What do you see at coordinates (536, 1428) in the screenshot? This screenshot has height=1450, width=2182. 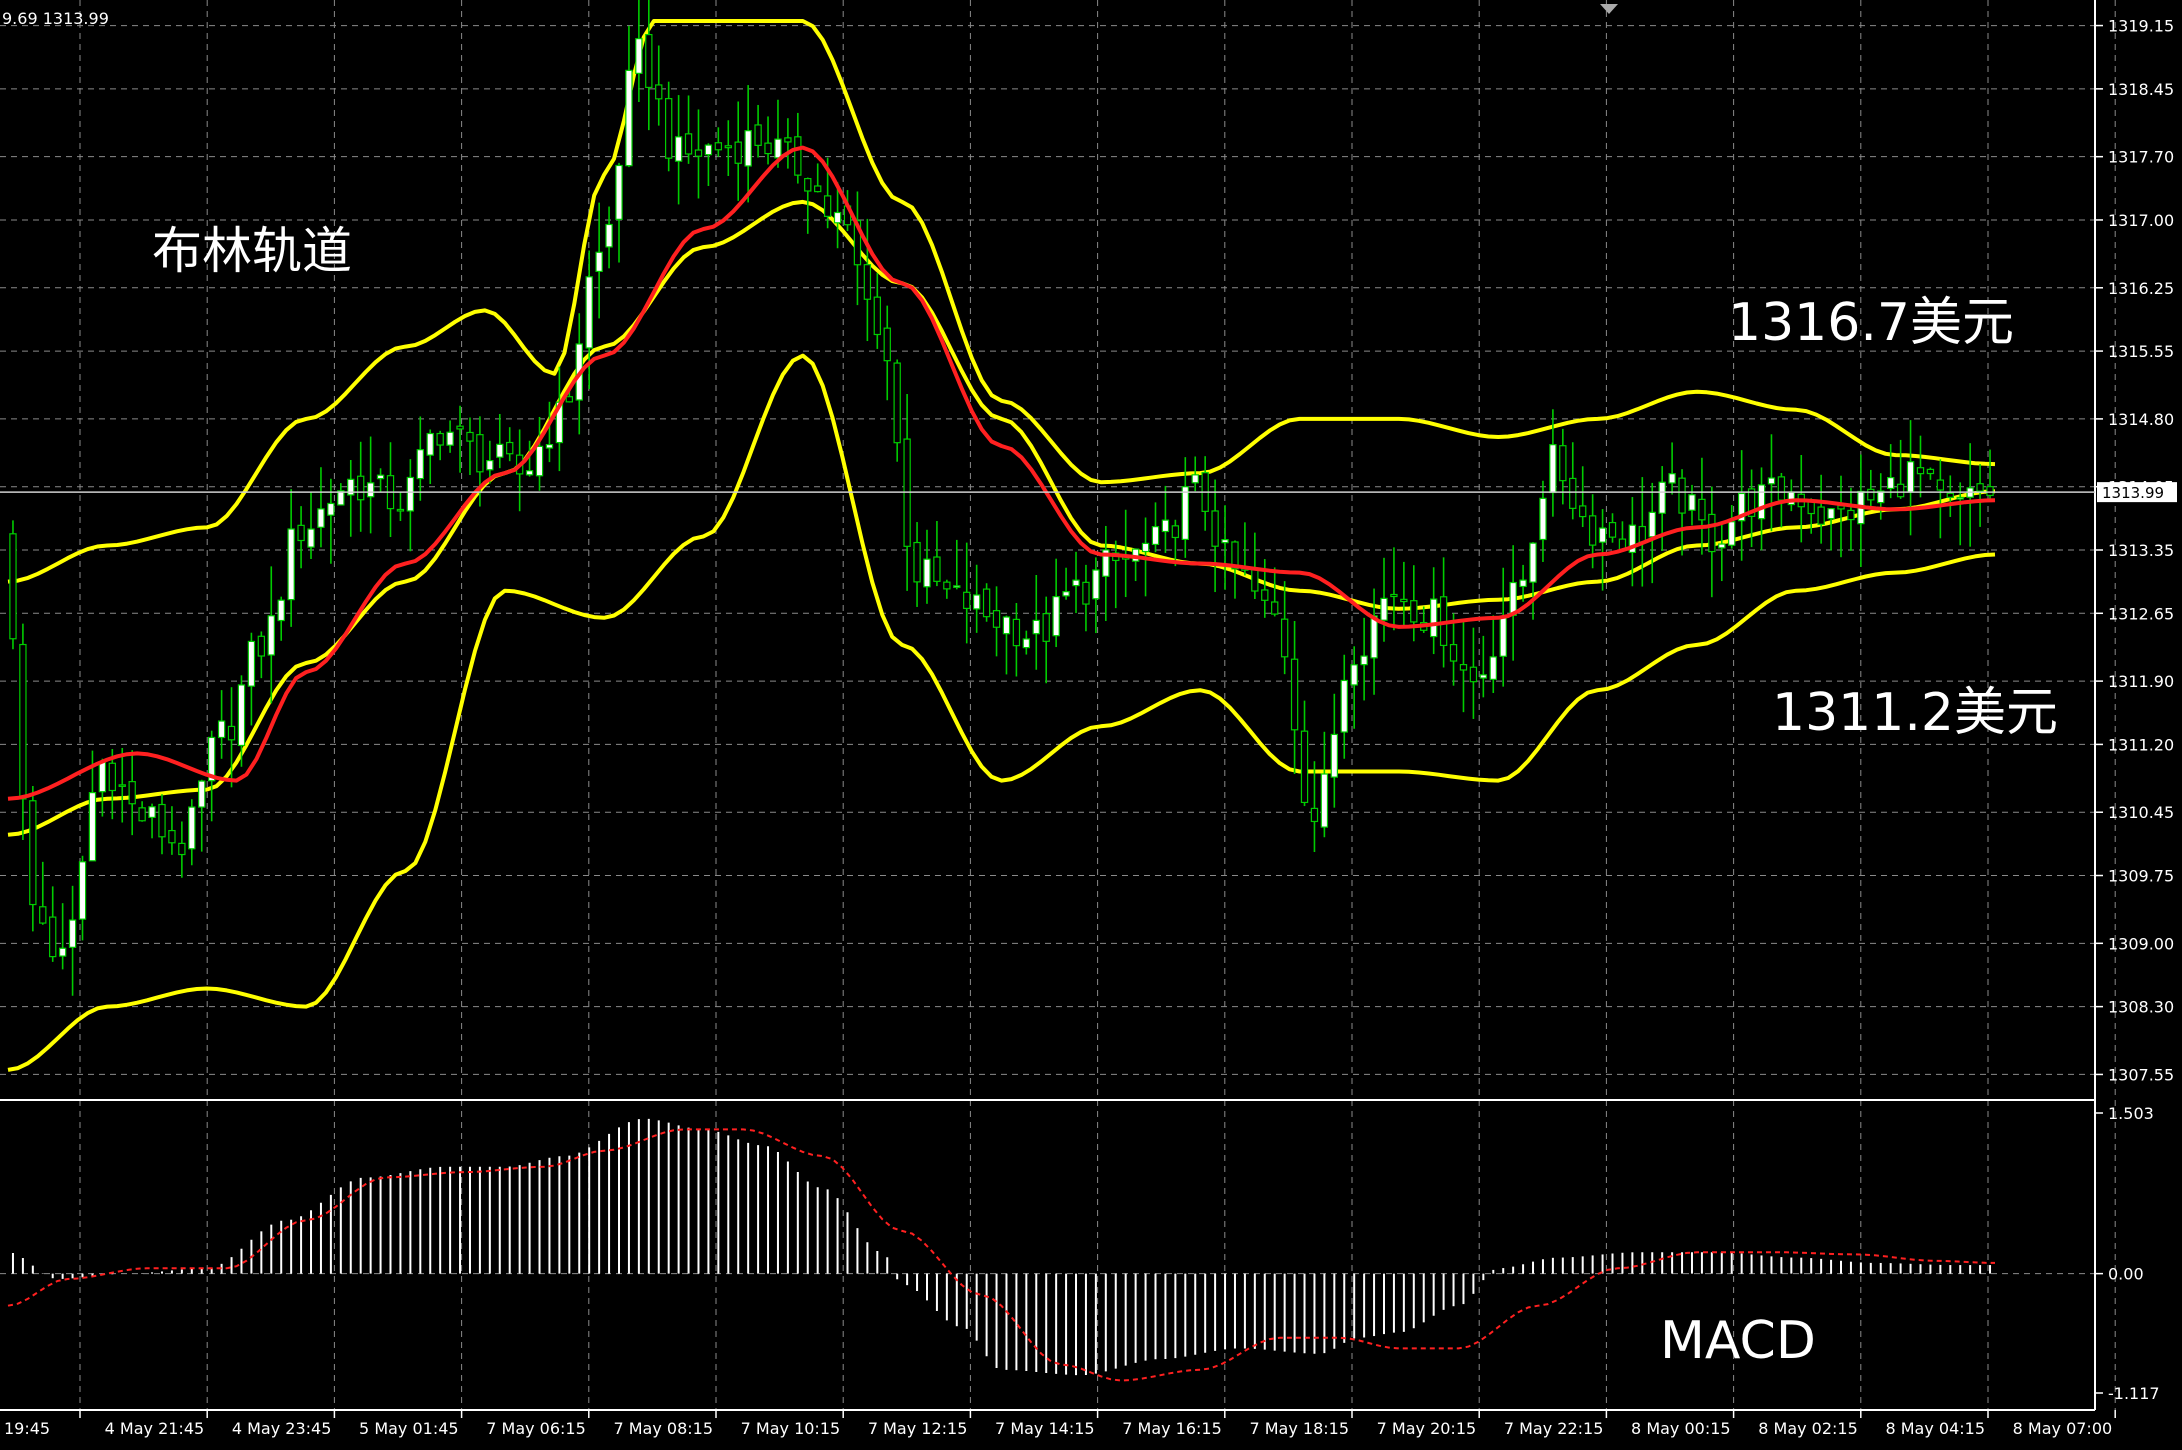 I see `time-tick-label: 7 May 06:15` at bounding box center [536, 1428].